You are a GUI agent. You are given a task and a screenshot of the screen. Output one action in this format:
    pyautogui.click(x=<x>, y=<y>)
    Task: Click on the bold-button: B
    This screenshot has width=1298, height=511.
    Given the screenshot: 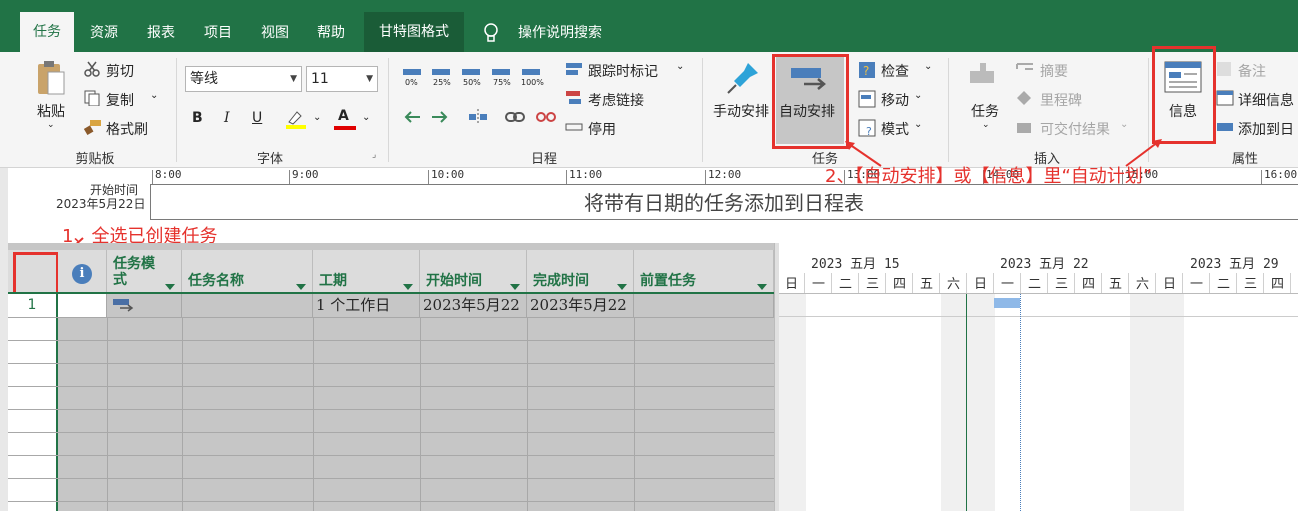 What is the action you would take?
    pyautogui.click(x=197, y=118)
    